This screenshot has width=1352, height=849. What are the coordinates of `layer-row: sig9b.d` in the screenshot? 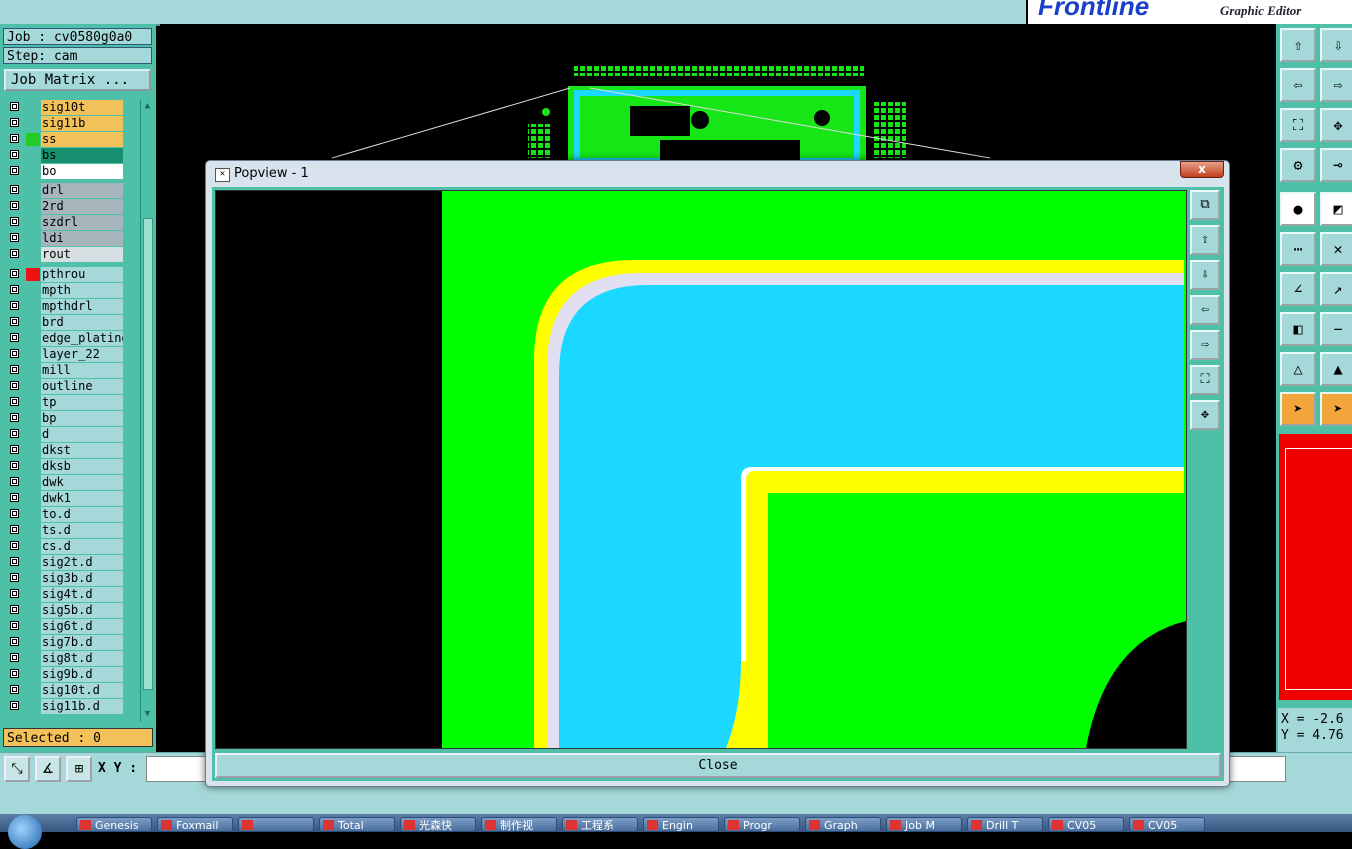 It's located at (72, 674).